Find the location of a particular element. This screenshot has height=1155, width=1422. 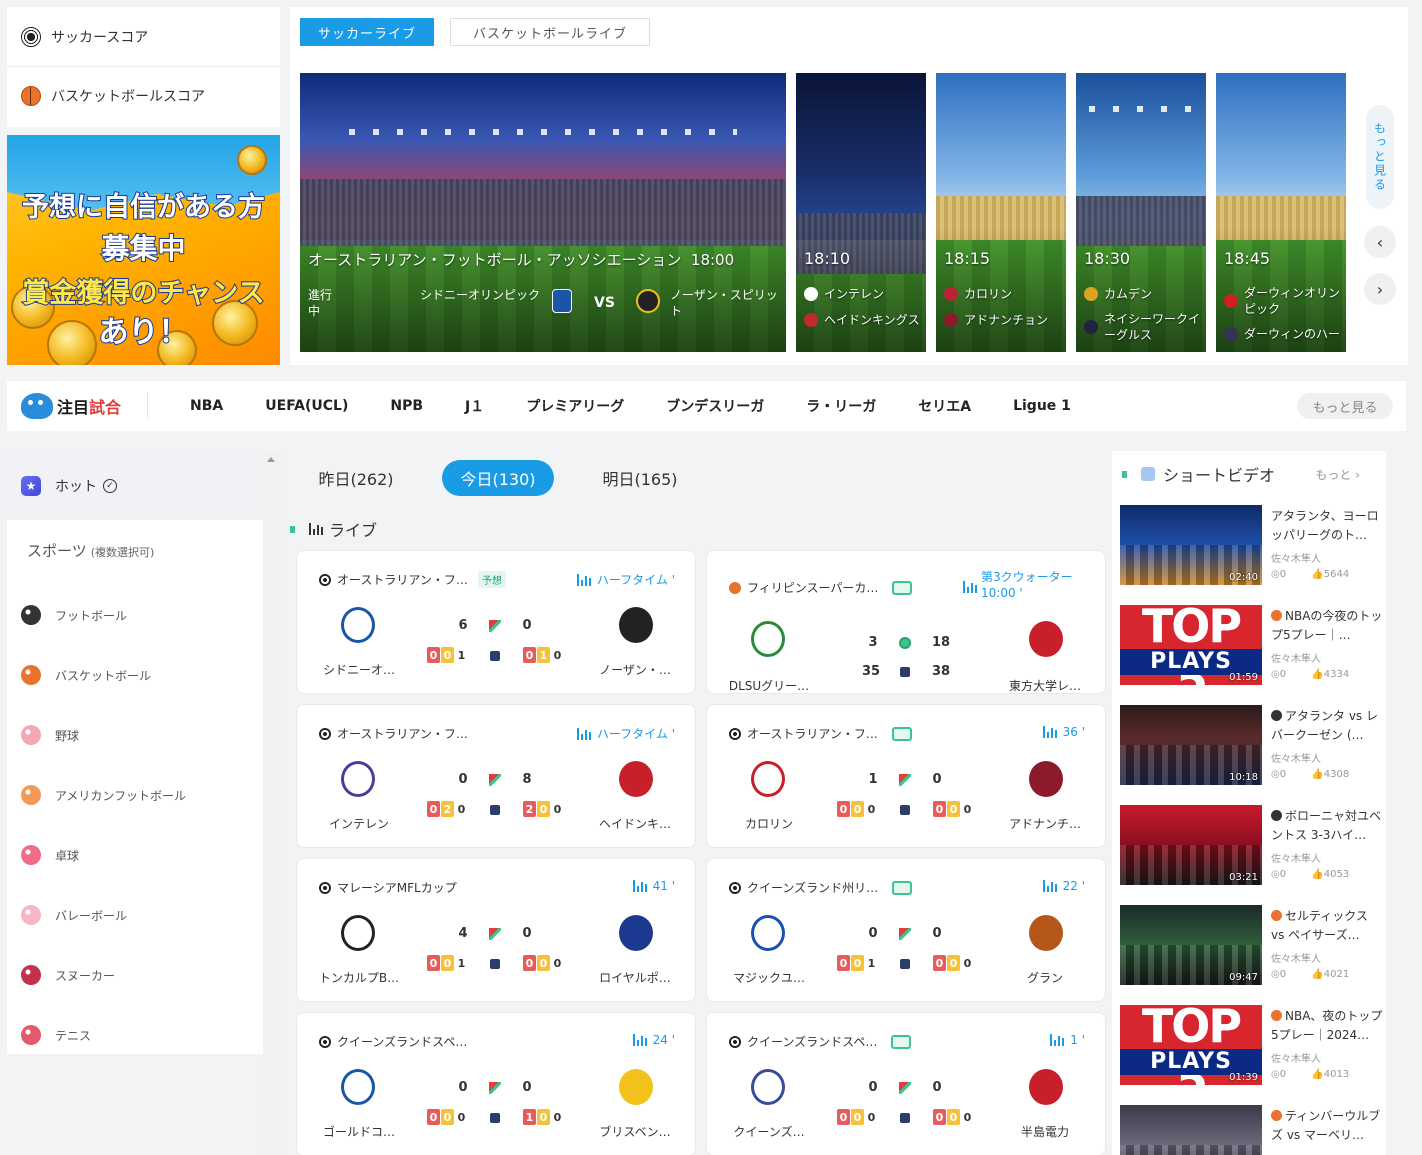

match-card: オーストラリアン・フ… 36 ' カロリン アドナンチ… 1 0 0 0 0 0 0 0 is located at coordinates (906, 776).